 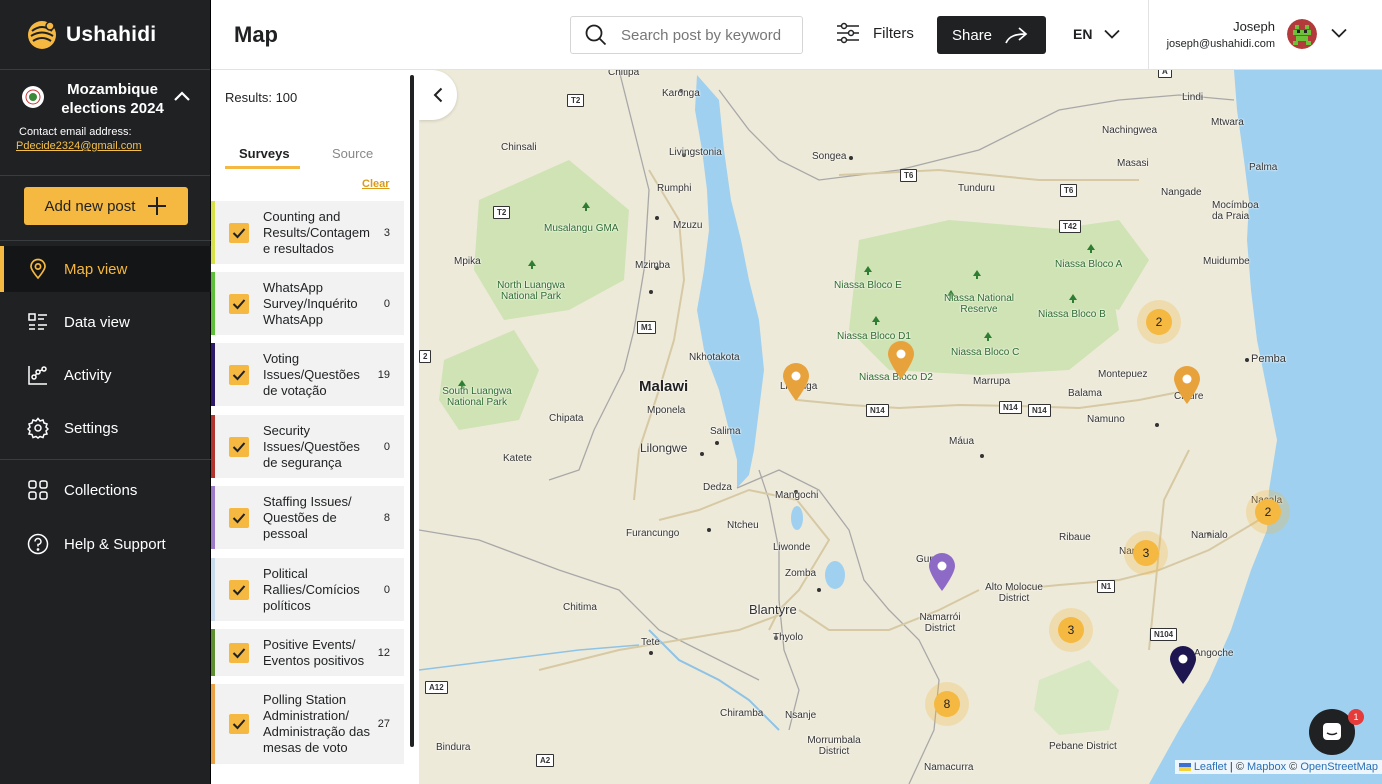 What do you see at coordinates (311, 446) in the screenshot?
I see `survey-label: Security Issues/Questões de segurança` at bounding box center [311, 446].